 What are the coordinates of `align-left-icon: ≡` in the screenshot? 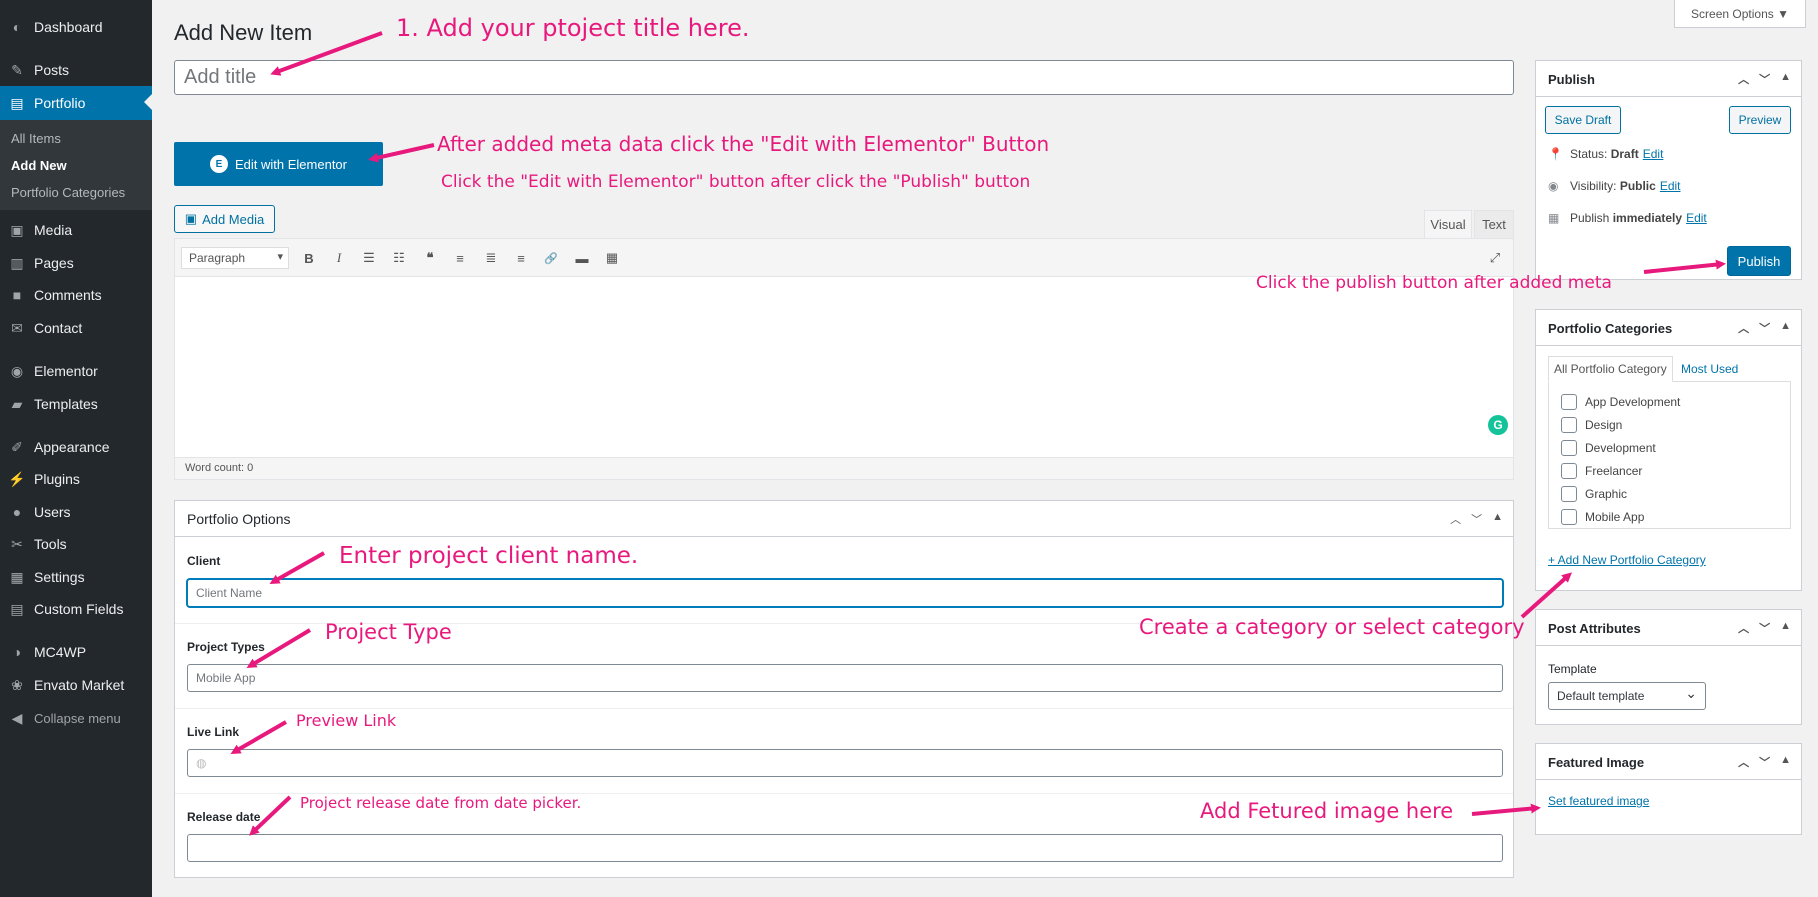 It's located at (460, 258).